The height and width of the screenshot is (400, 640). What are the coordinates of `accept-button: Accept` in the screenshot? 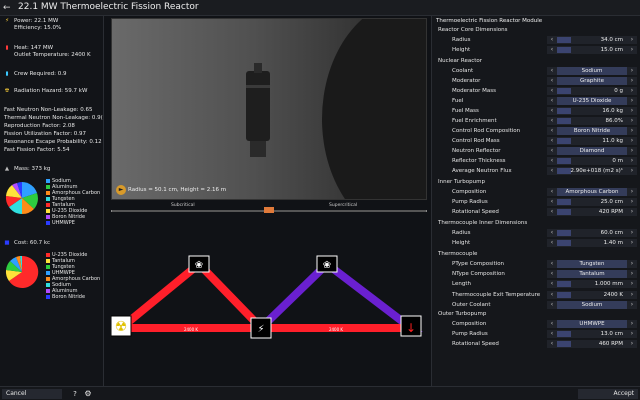 It's located at (608, 394).